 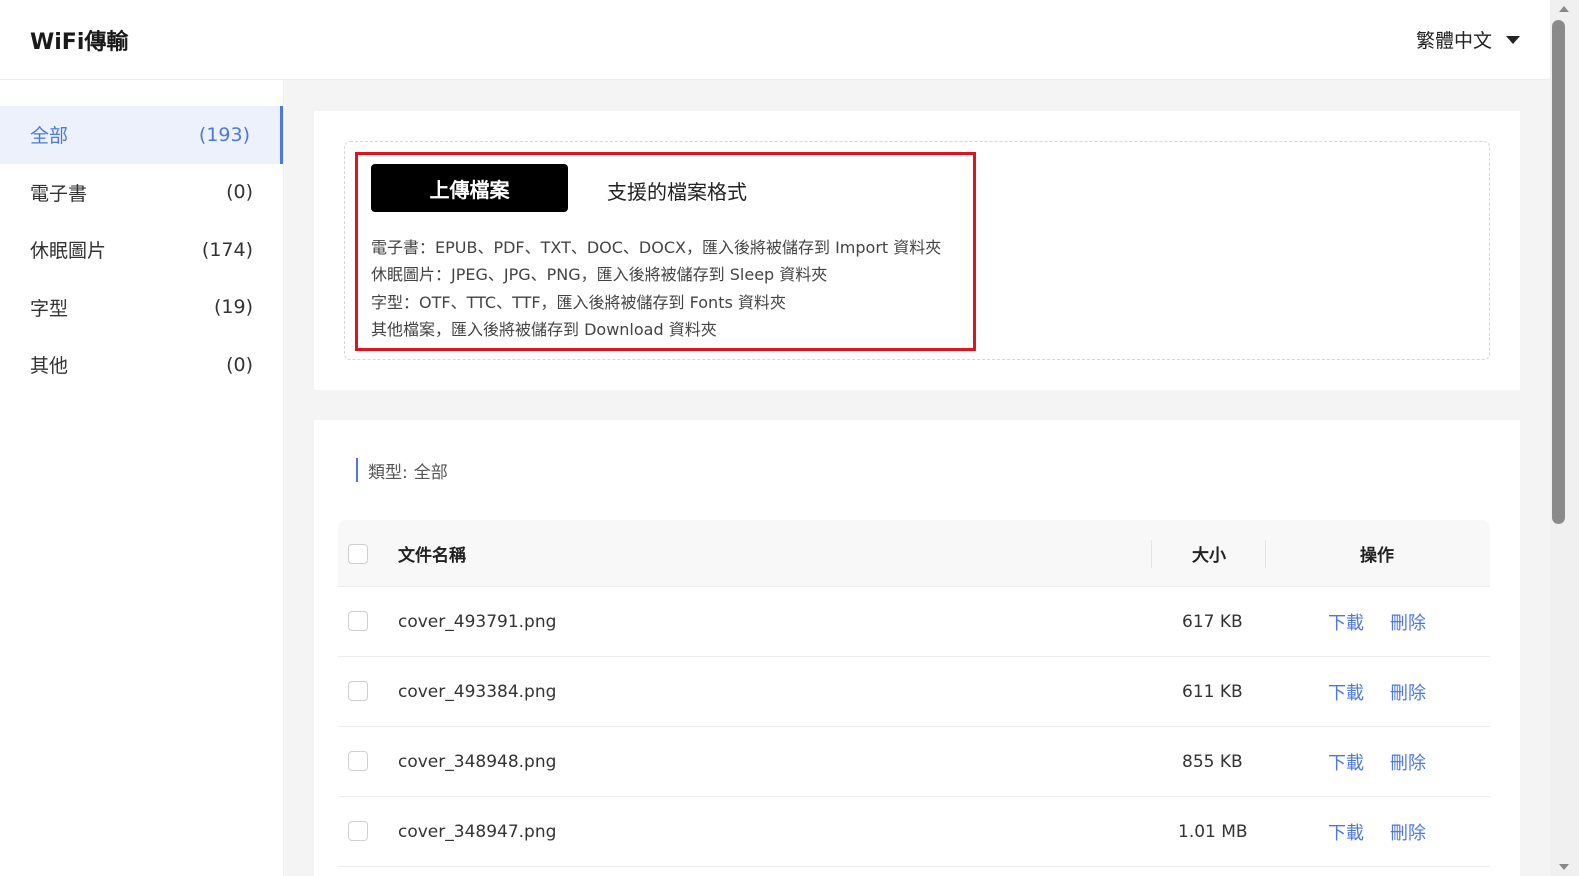 I want to click on scroll-up-arrow-icon, so click(x=1564, y=9).